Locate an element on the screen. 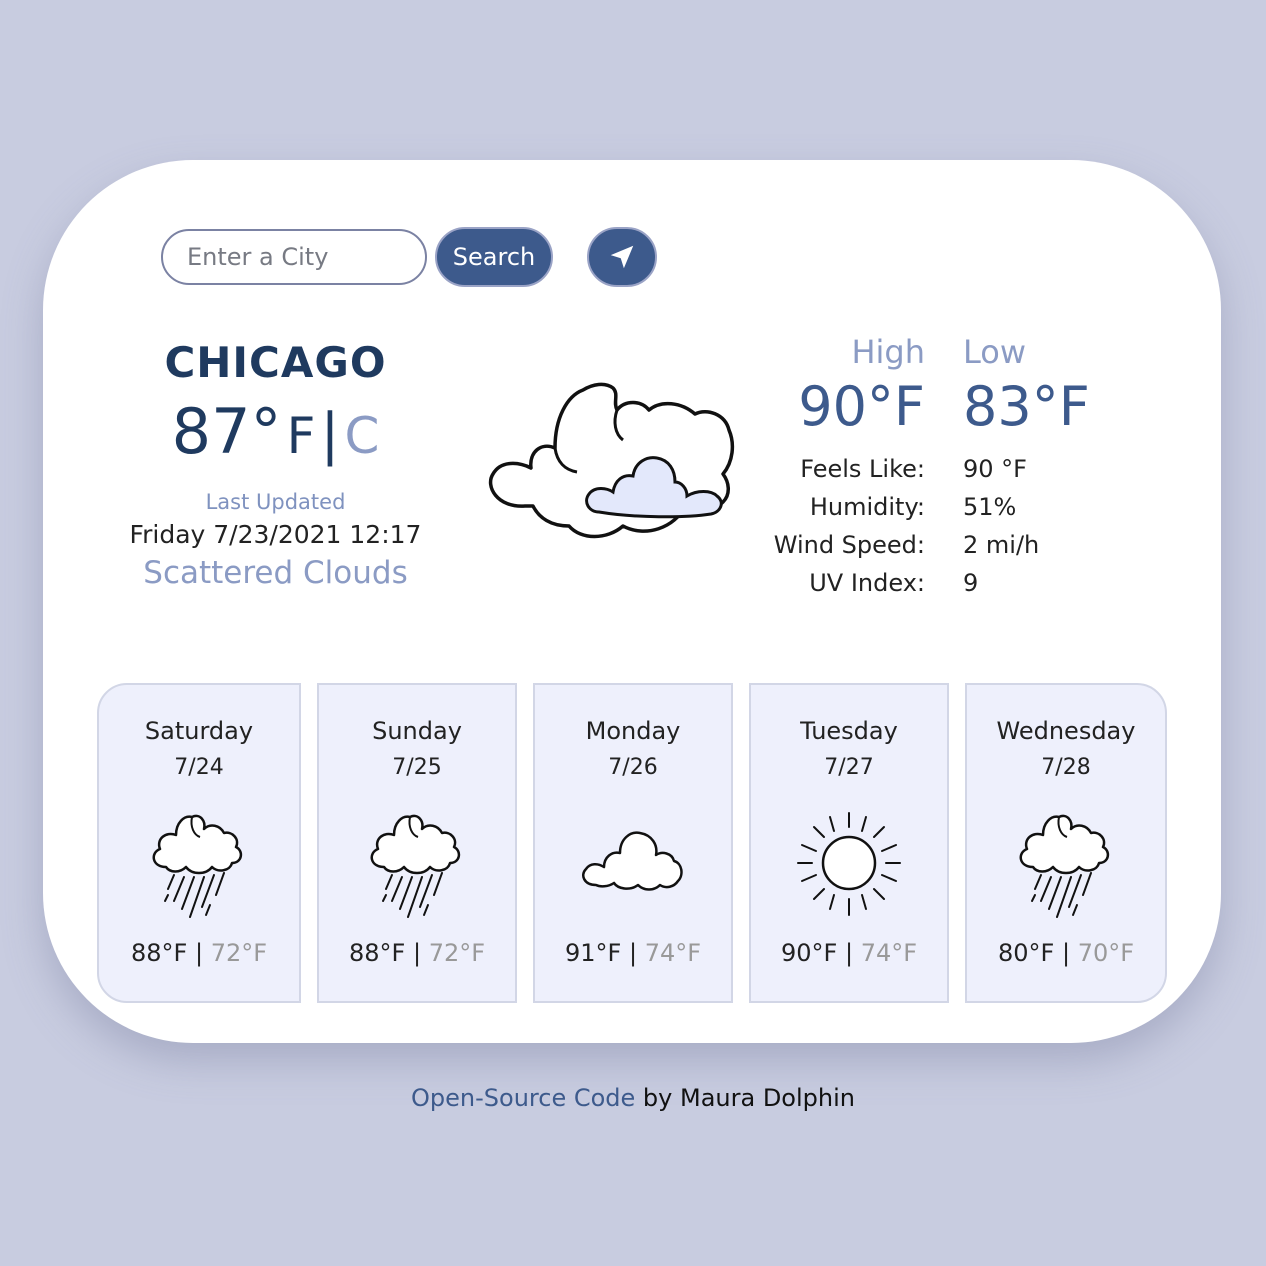  forecast-date: 7/26 is located at coordinates (633, 767).